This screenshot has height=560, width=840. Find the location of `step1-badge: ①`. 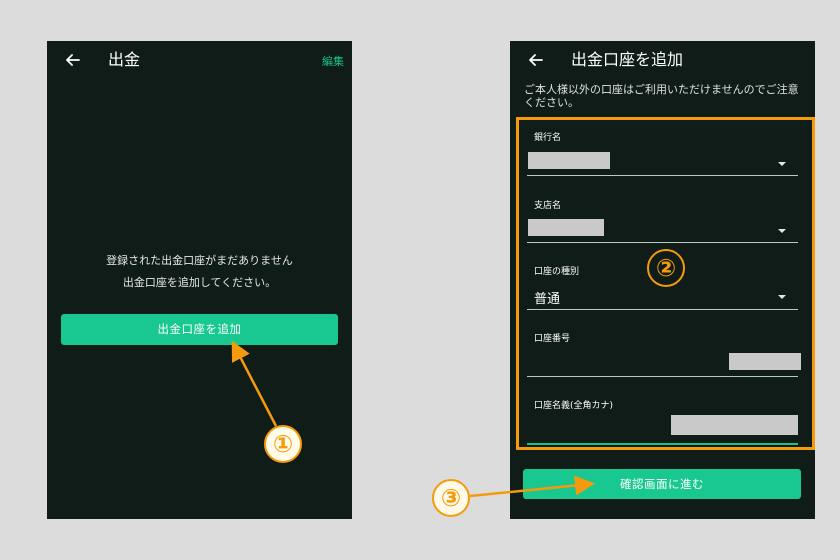

step1-badge: ① is located at coordinates (283, 444).